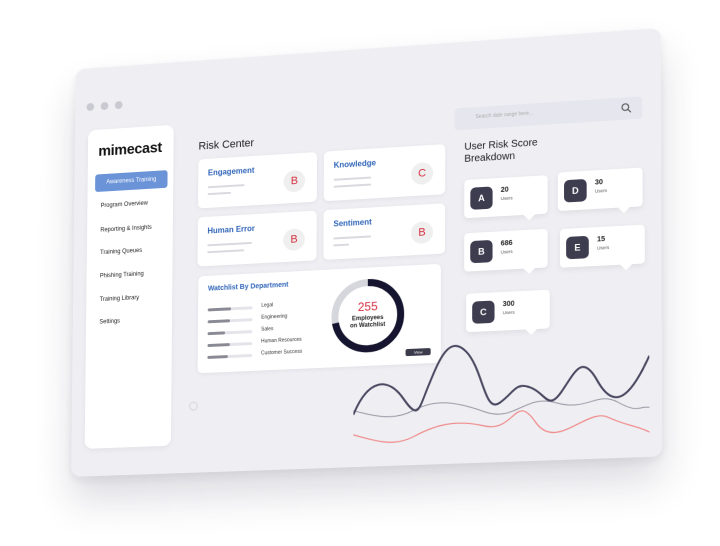  I want to click on risk-score-card-a: A 20 Users, so click(506, 197).